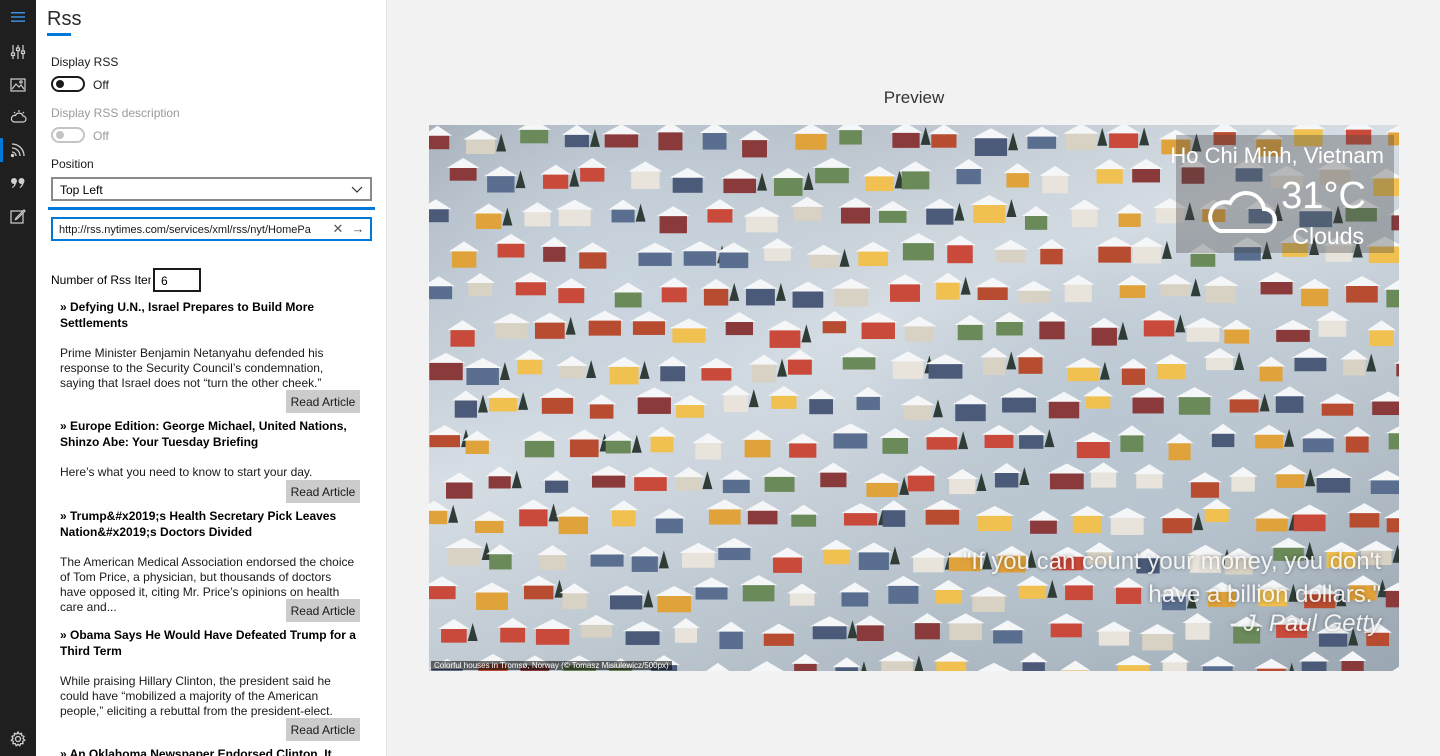 This screenshot has width=1440, height=756. I want to click on feed-url-input, so click(190, 230).